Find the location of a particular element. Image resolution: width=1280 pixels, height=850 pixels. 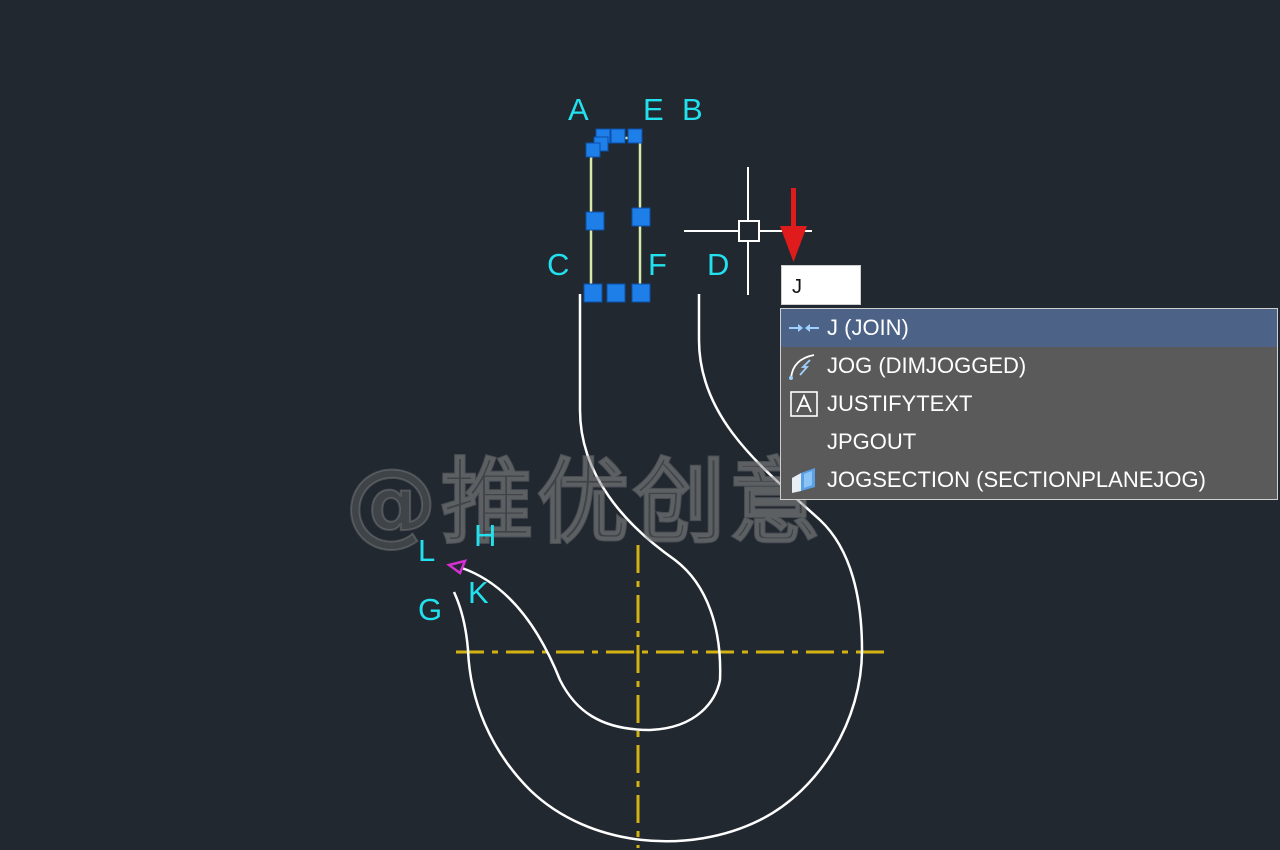

endpoint-marker is located at coordinates (457, 567).